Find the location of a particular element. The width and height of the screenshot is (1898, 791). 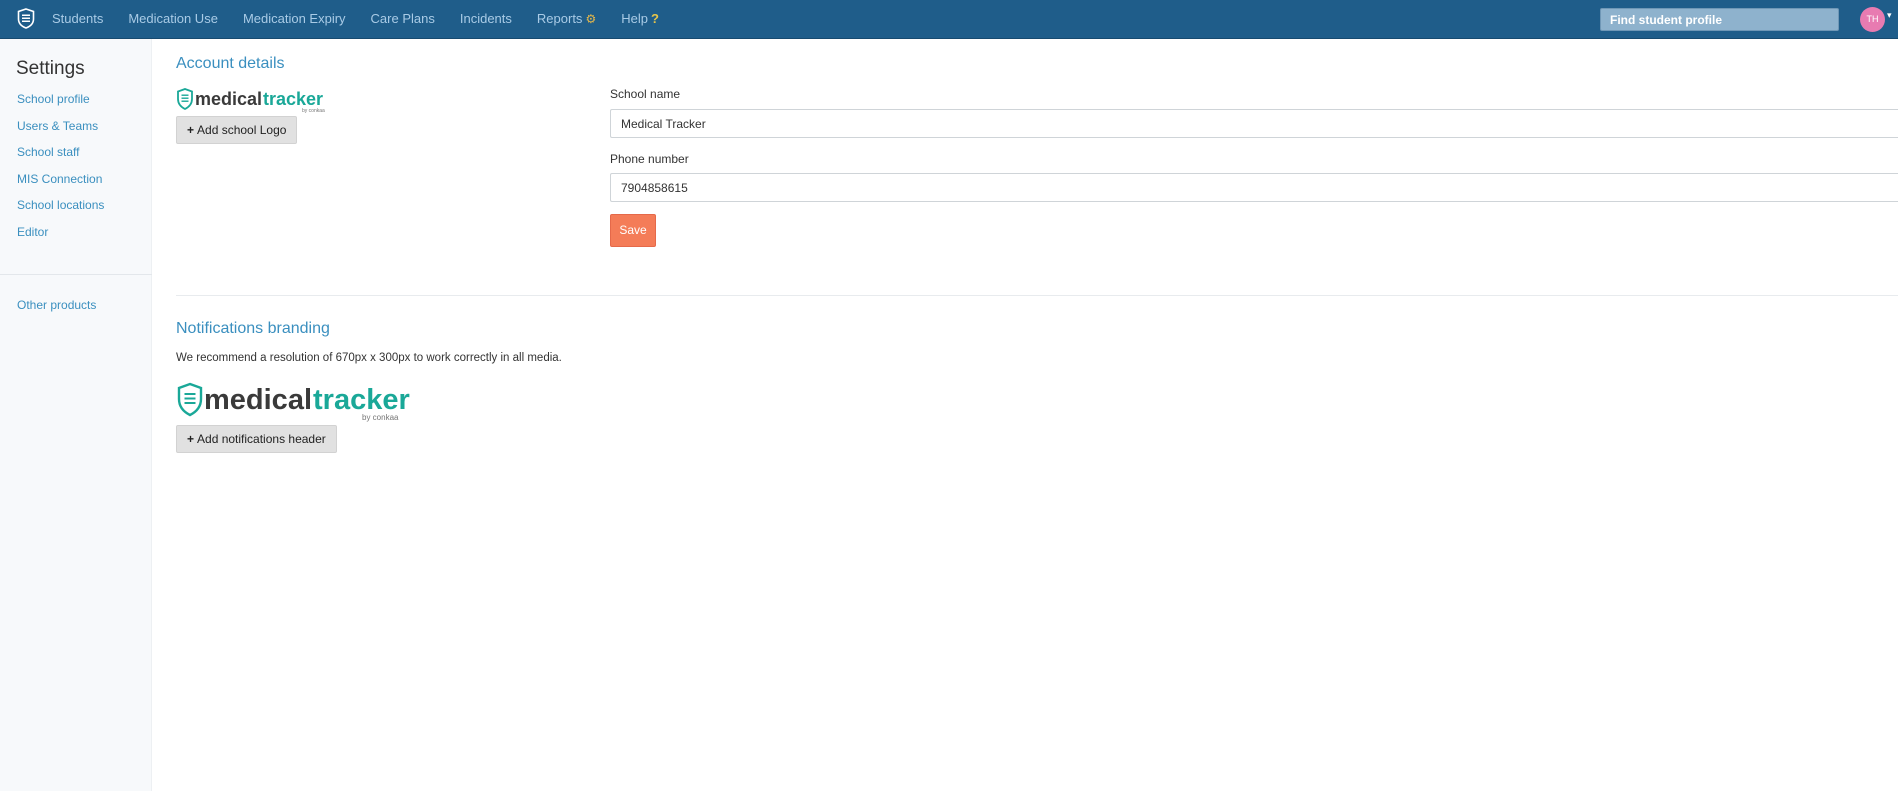

find-student-search: Find student profile is located at coordinates (1719, 19).